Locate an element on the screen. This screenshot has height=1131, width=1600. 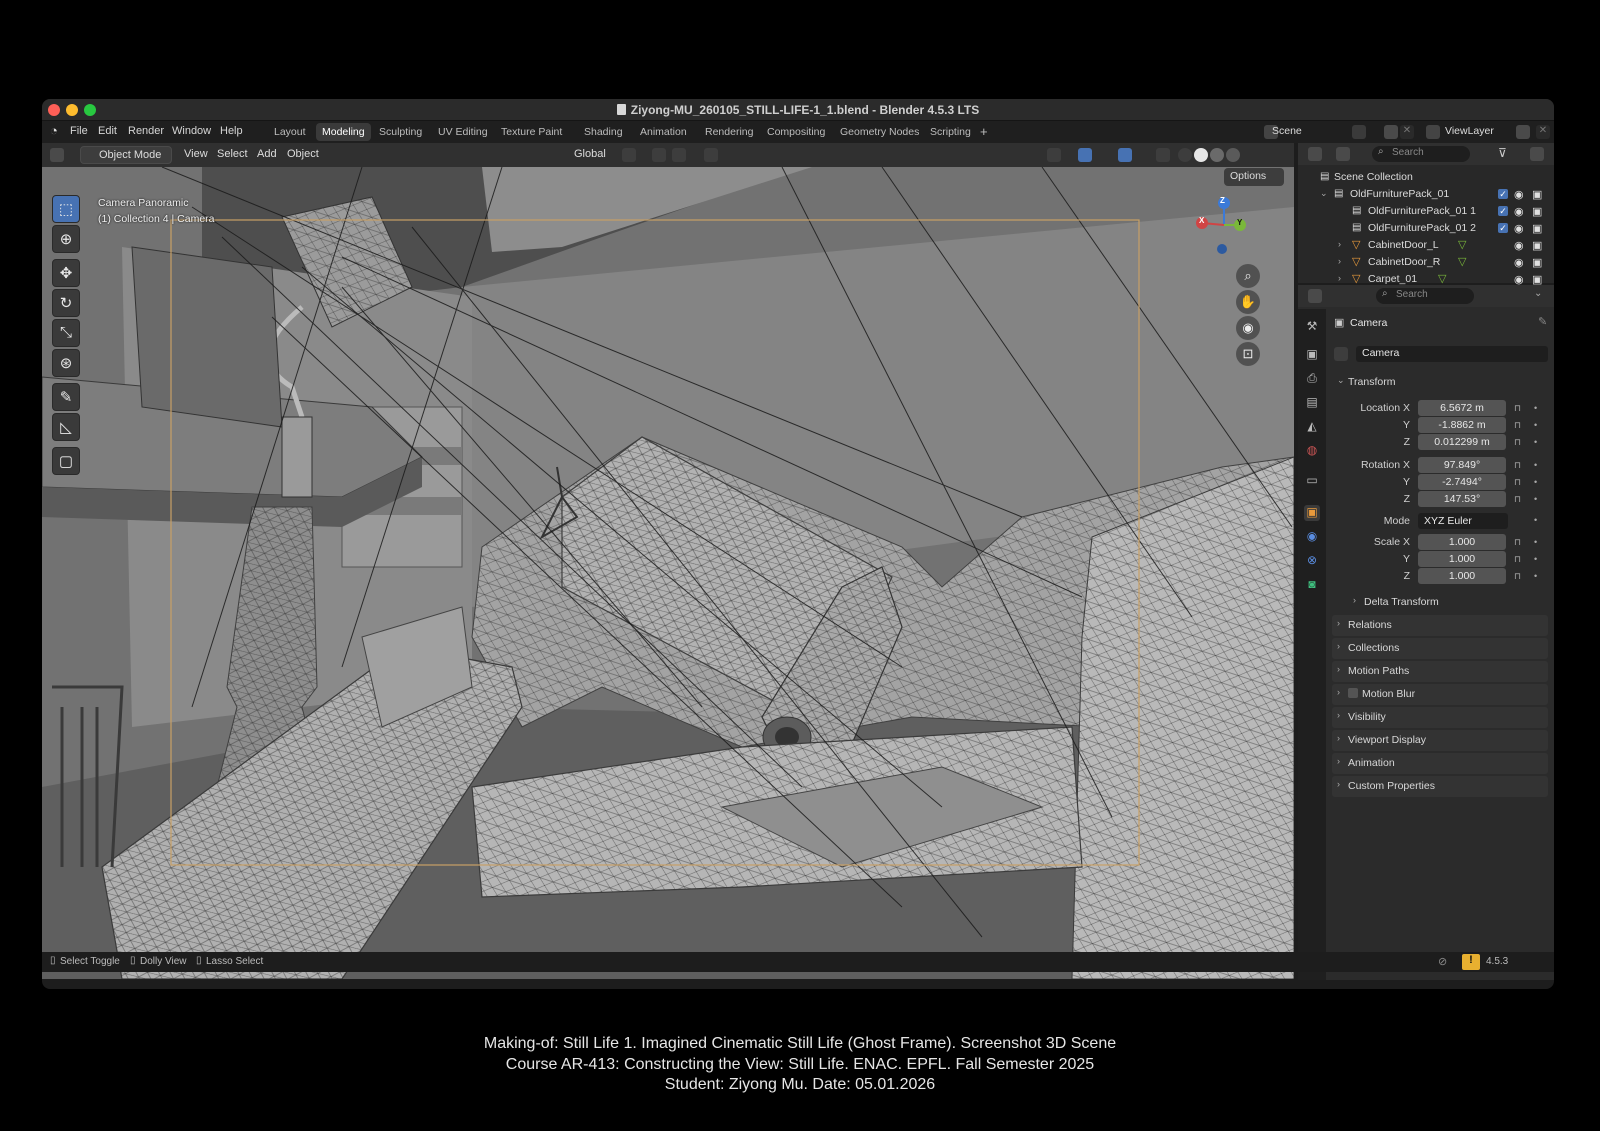
transform-panel-header: ⌄ Transform is located at coordinates (1440, 382).